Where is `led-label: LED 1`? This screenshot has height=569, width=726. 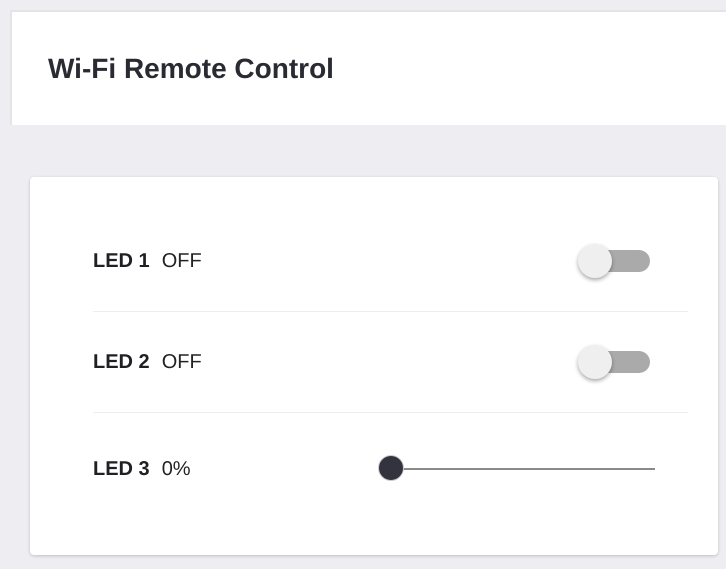 led-label: LED 1 is located at coordinates (121, 261).